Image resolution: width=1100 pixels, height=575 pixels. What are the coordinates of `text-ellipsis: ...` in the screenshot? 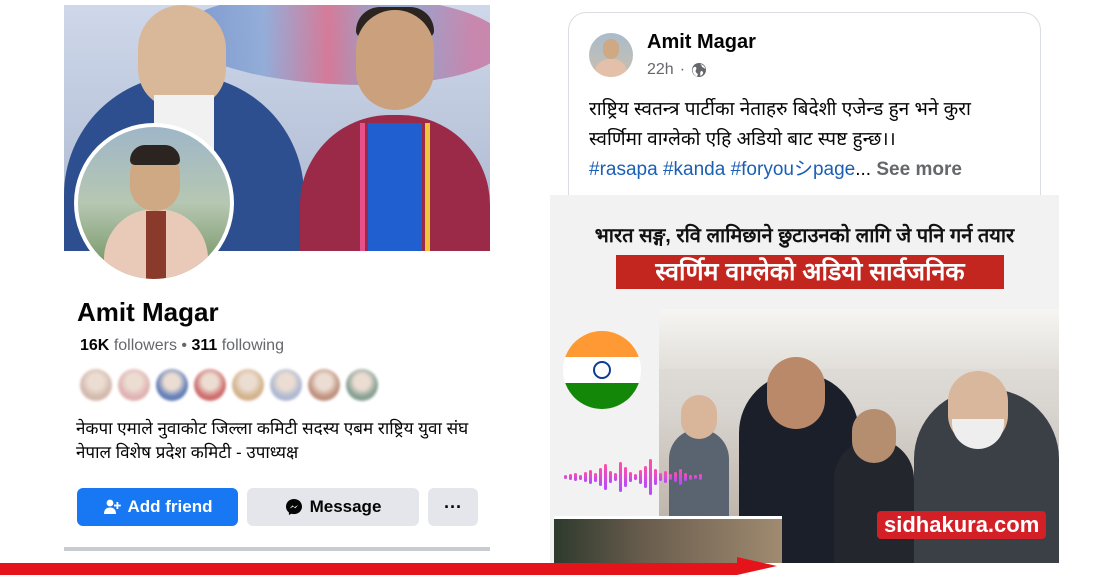 It's located at (863, 169).